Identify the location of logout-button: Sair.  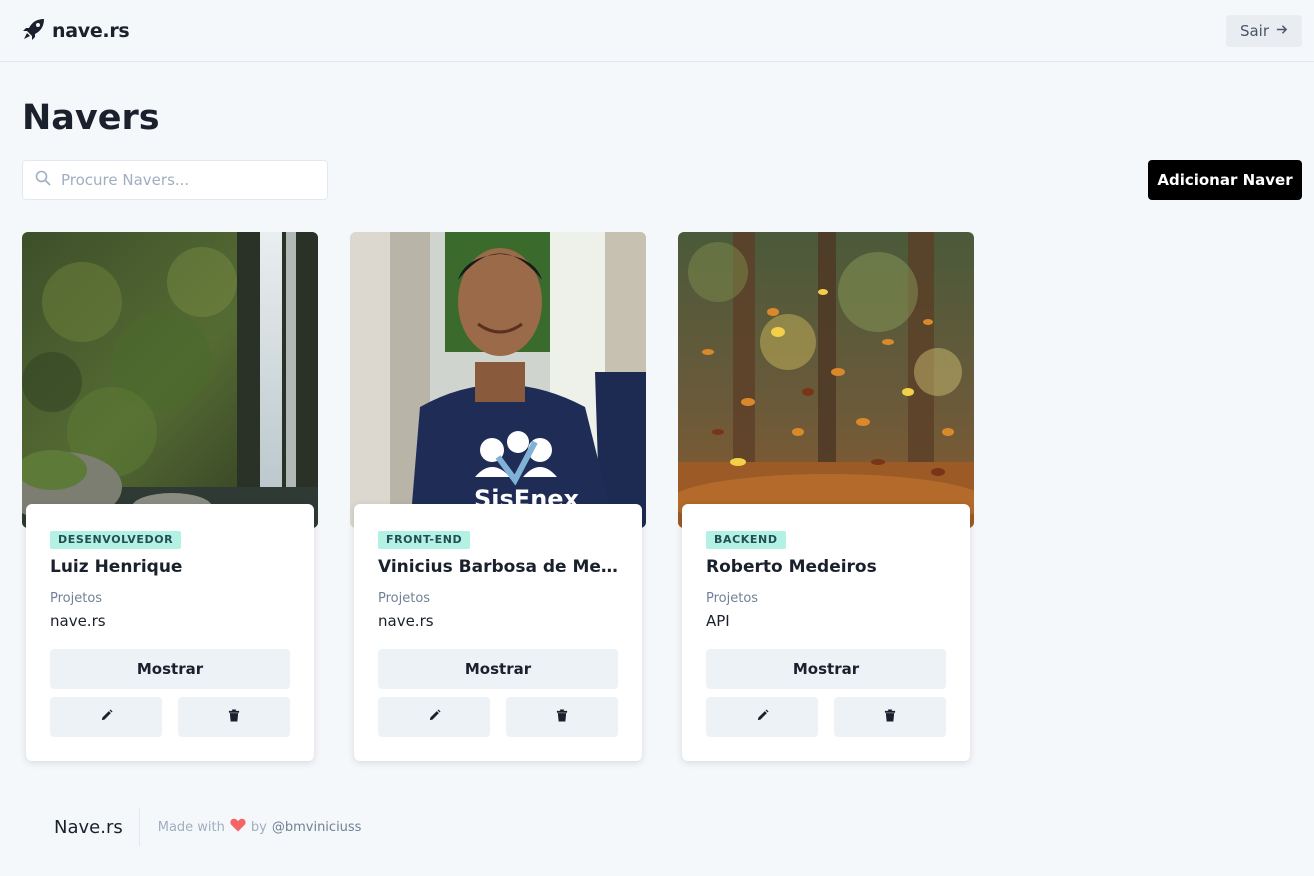
(1263, 30).